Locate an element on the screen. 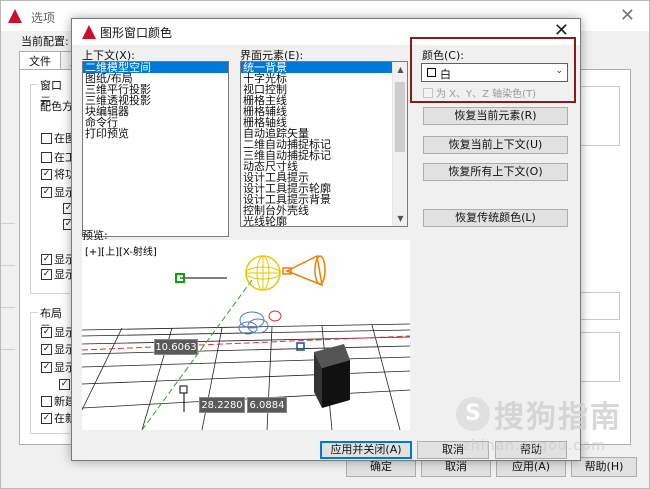 The width and height of the screenshot is (650, 489). dimension-input-box: 10.6063 is located at coordinates (176, 347).